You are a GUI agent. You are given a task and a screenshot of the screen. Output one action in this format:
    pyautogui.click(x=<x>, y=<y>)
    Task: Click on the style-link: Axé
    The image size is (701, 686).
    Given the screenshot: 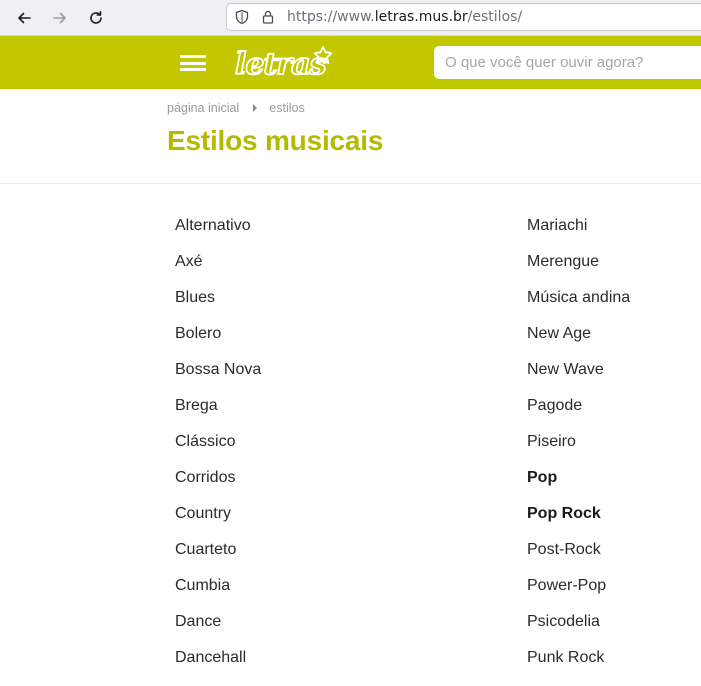 What is the action you would take?
    pyautogui.click(x=218, y=262)
    